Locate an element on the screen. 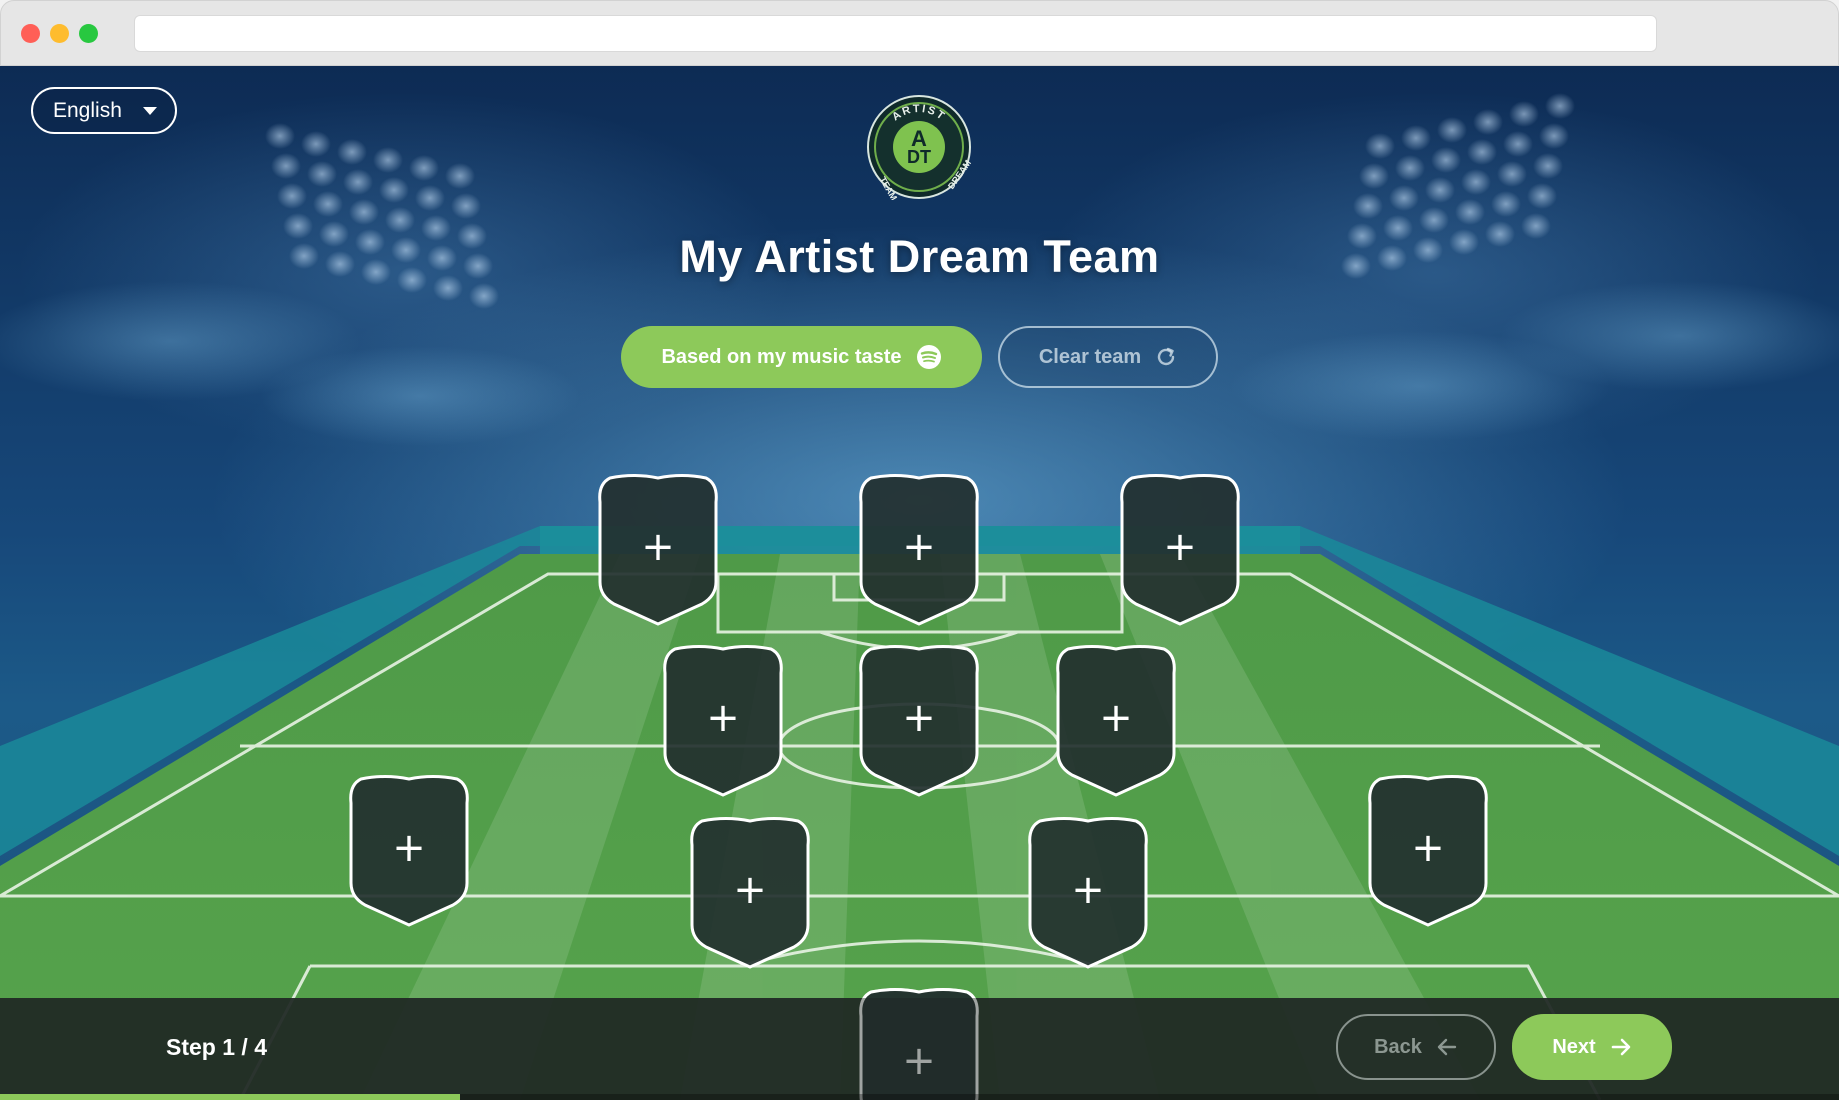  music-taste-button-label: Based on my music taste is located at coordinates (781, 356).